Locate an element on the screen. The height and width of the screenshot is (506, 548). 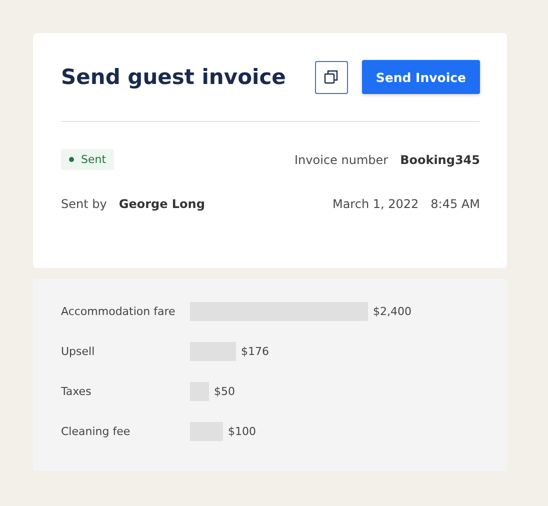
charge-label: Accommodation fare is located at coordinates (118, 311).